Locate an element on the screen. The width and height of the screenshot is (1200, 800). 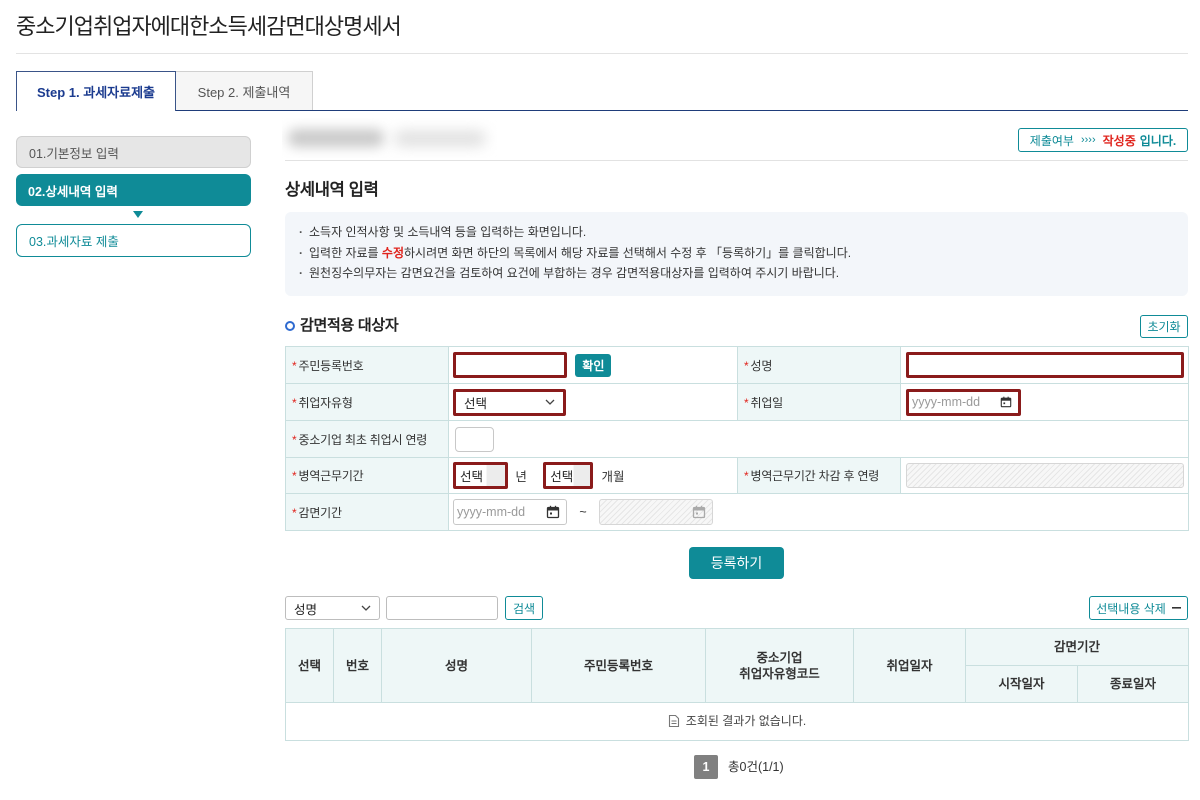
col-type-code: 중소기업 취업자유형코드 is located at coordinates (779, 665).